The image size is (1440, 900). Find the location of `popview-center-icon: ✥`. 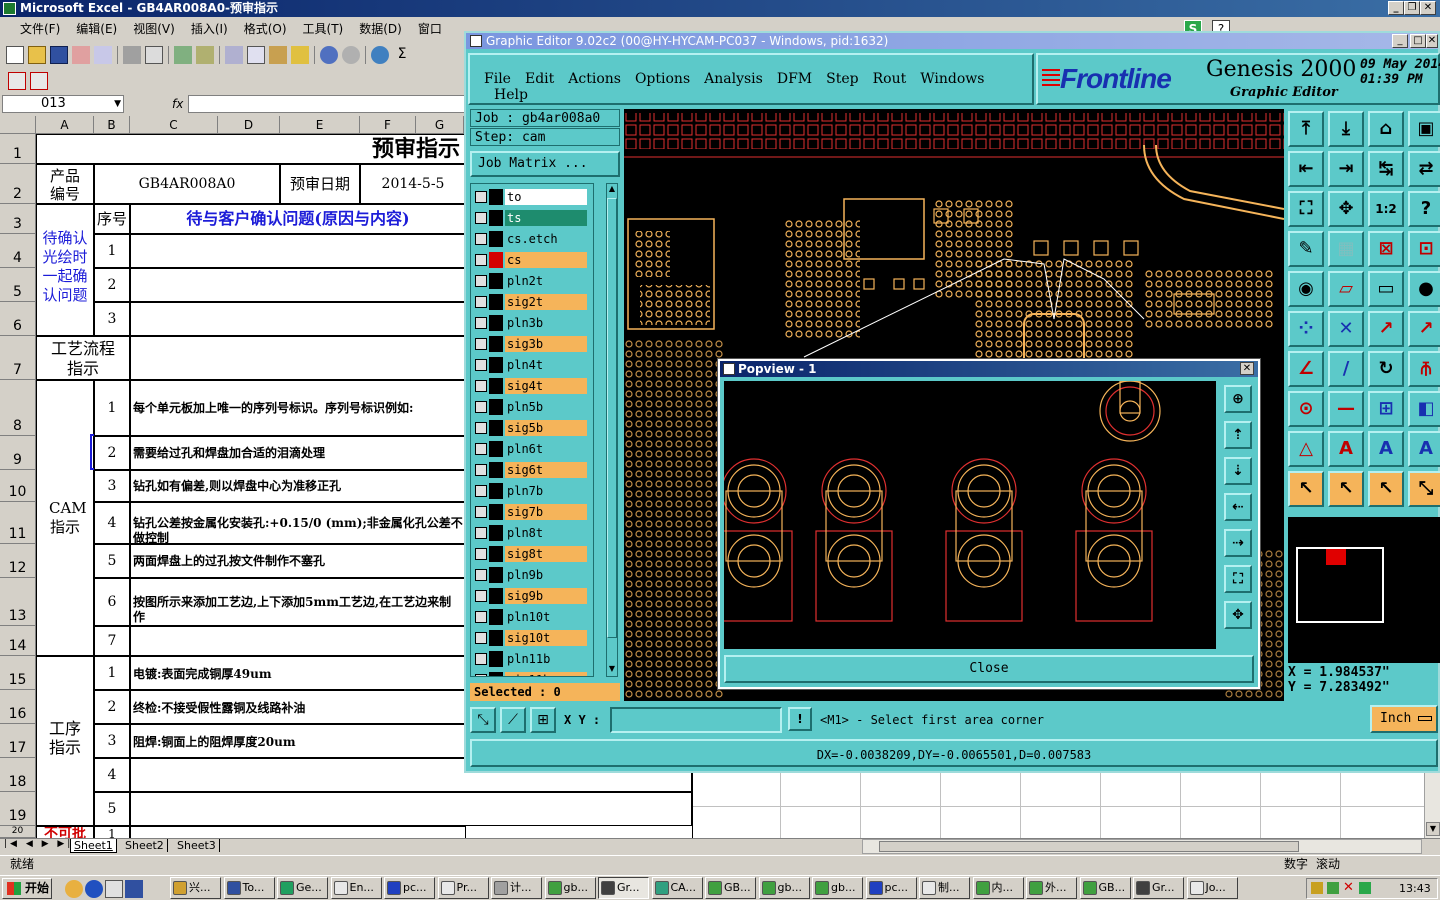

popview-center-icon: ✥ is located at coordinates (1238, 615).